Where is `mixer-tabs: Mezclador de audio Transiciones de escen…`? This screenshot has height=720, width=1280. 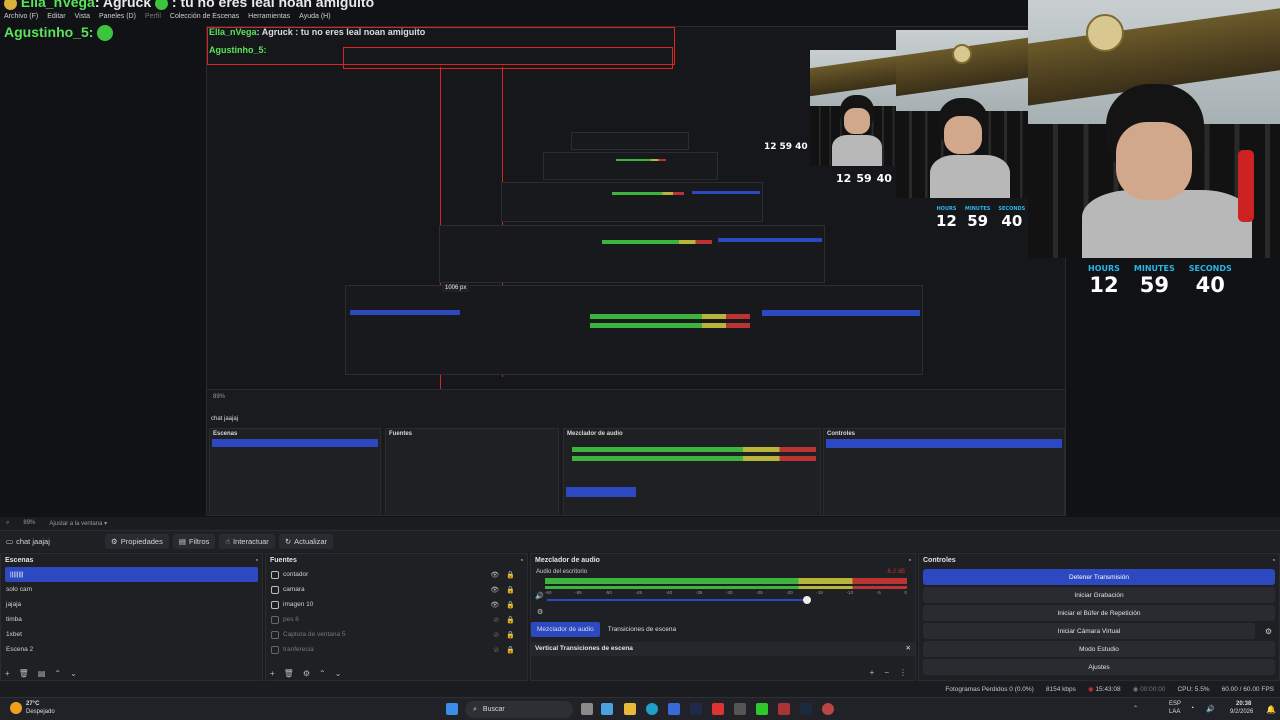
mixer-tabs: Mezclador de audio Transiciones de escen… is located at coordinates (606, 629).